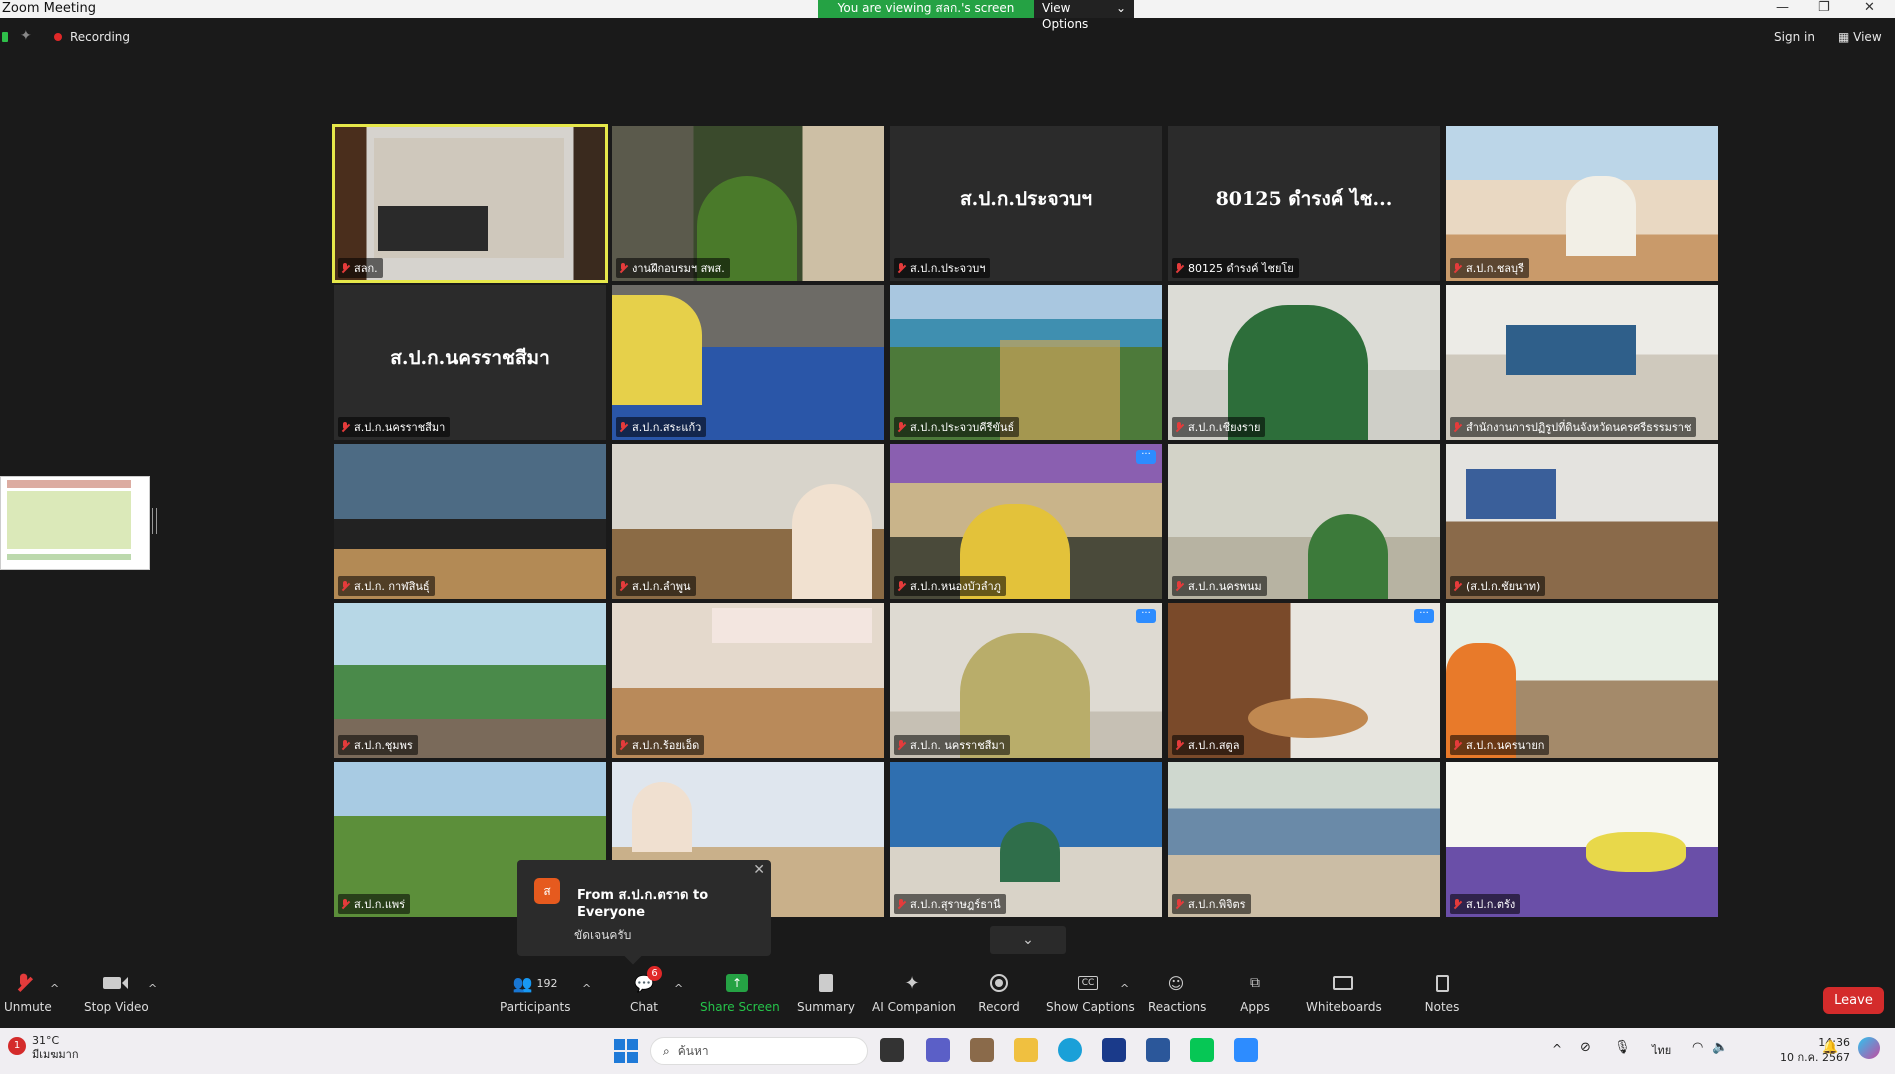 Image resolution: width=1895 pixels, height=1074 pixels. I want to click on video-tile: ส.ป.ก.นครพนม, so click(1304, 521).